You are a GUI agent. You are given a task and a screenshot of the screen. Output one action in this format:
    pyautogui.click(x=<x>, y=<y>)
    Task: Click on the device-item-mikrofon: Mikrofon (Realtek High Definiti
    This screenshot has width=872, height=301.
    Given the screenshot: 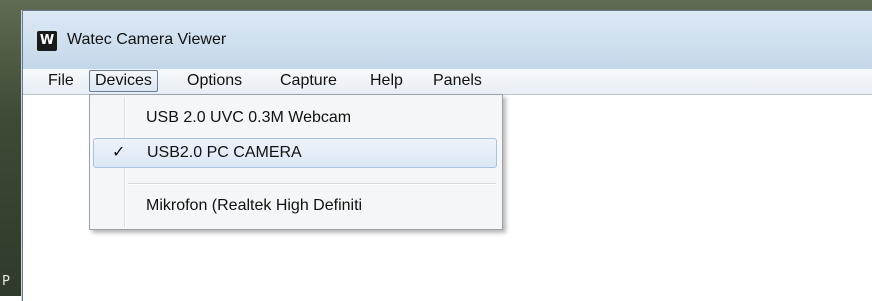 What is the action you would take?
    pyautogui.click(x=295, y=206)
    